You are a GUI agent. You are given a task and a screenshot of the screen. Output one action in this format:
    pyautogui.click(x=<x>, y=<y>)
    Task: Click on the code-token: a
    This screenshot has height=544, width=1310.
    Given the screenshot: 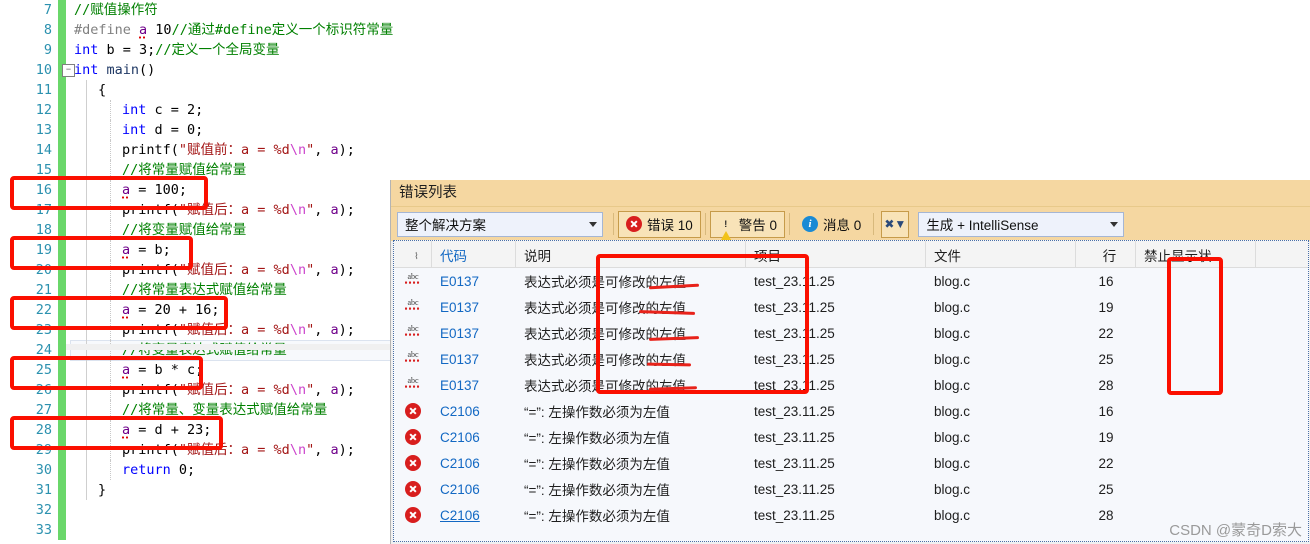 What is the action you would take?
    pyautogui.click(x=334, y=450)
    